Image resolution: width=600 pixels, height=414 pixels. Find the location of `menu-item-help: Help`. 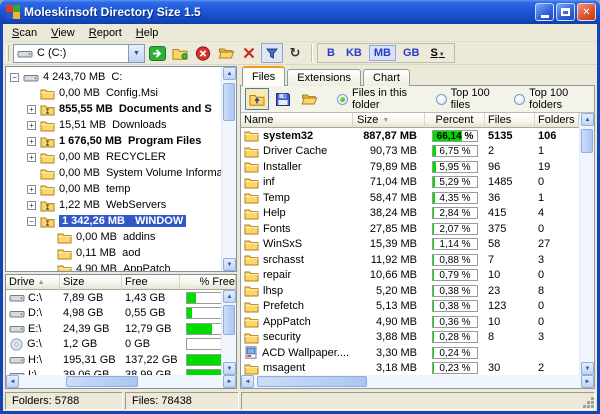

menu-item-help: Help is located at coordinates (147, 33).